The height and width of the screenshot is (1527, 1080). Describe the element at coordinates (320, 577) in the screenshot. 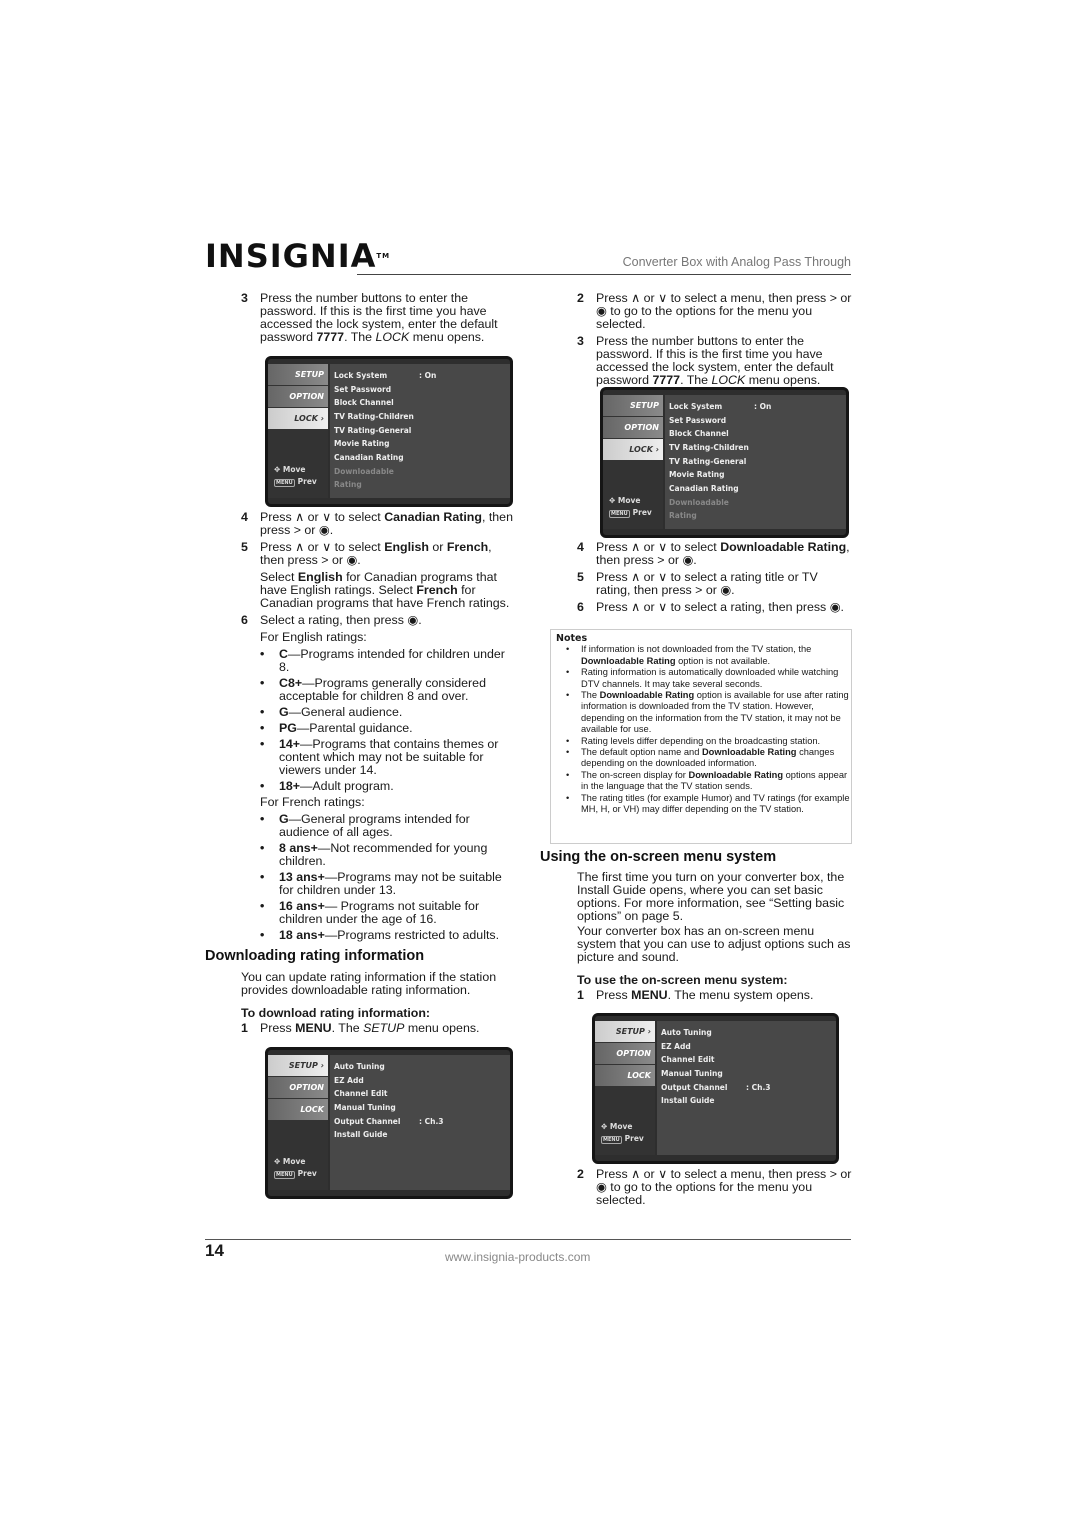

I see `bold-text: English` at that location.